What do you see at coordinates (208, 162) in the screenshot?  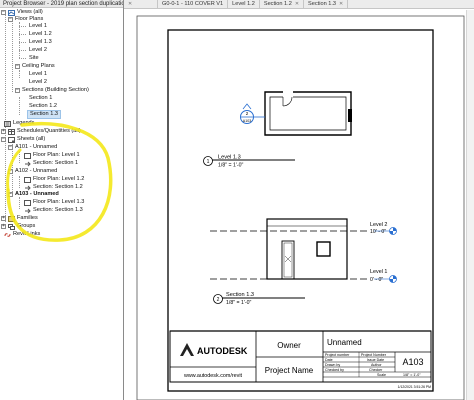 I see `view1-number: 1` at bounding box center [208, 162].